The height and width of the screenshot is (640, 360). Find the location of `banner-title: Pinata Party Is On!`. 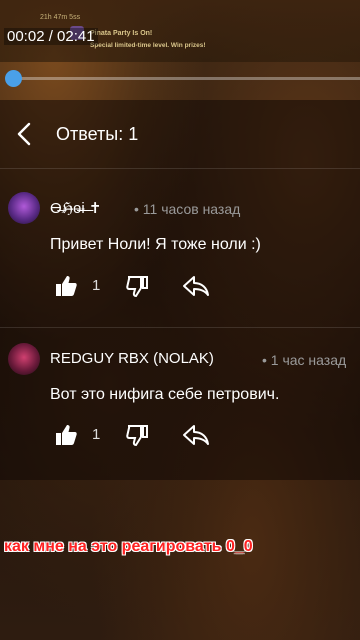

banner-title: Pinata Party Is On! is located at coordinates (121, 33).